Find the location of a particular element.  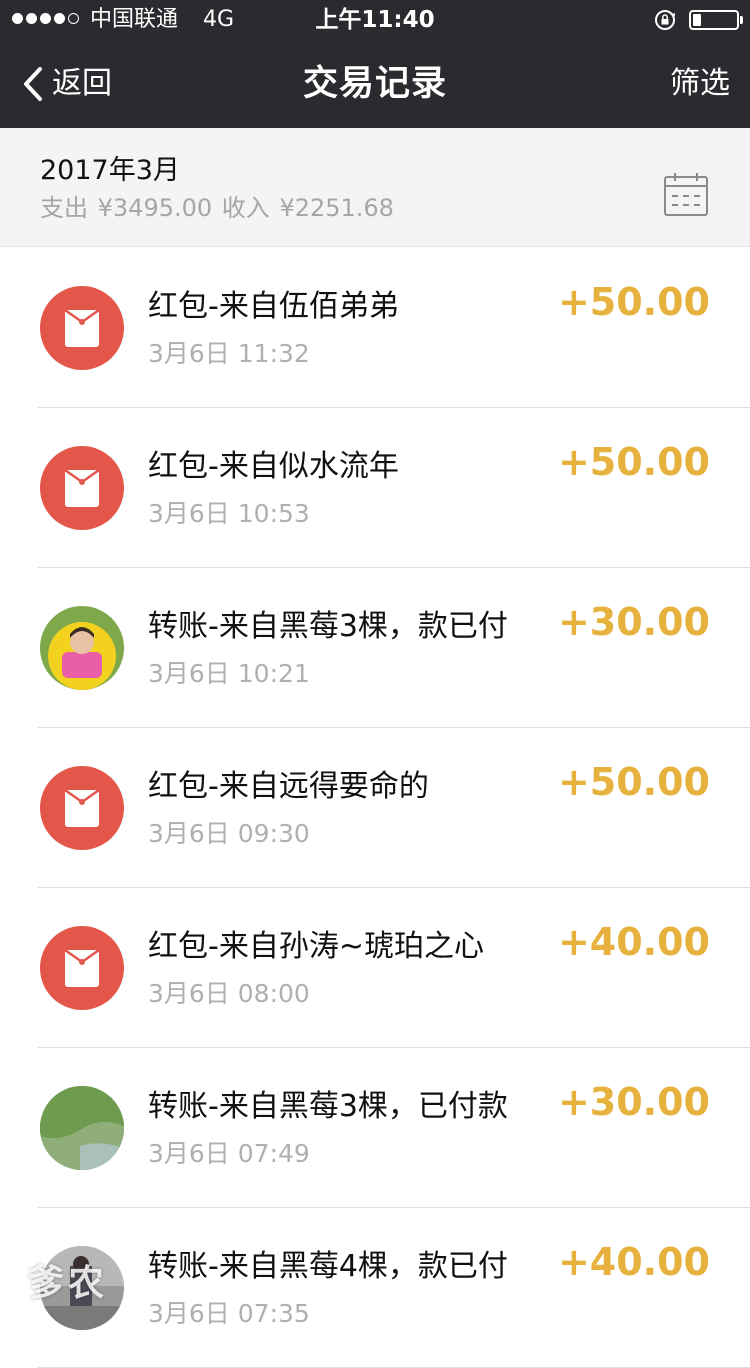

transaction-title: 转账-来自黑莓3棵，款已付 is located at coordinates (328, 626).